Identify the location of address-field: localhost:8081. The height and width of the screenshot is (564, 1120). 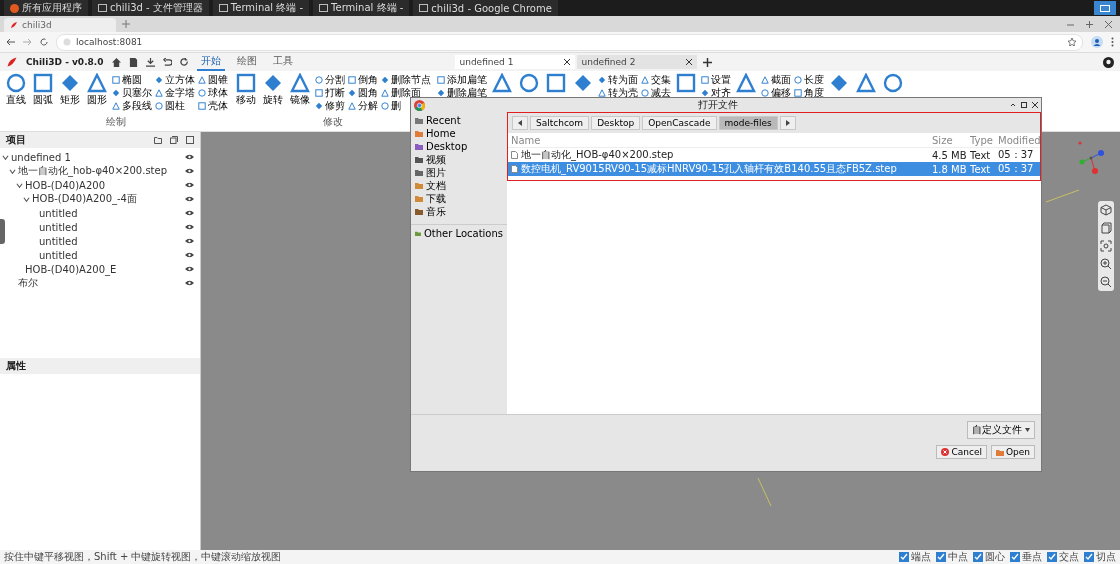
(569, 42).